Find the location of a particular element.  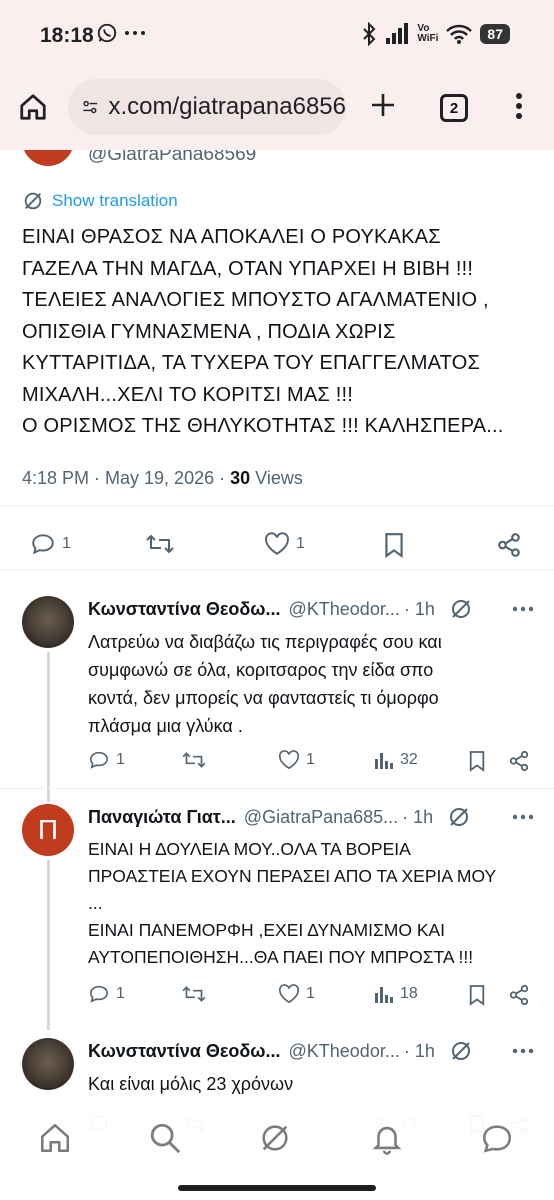

reply-text: Και είναι μόλις 23 χρόνων is located at coordinates (311, 1084).